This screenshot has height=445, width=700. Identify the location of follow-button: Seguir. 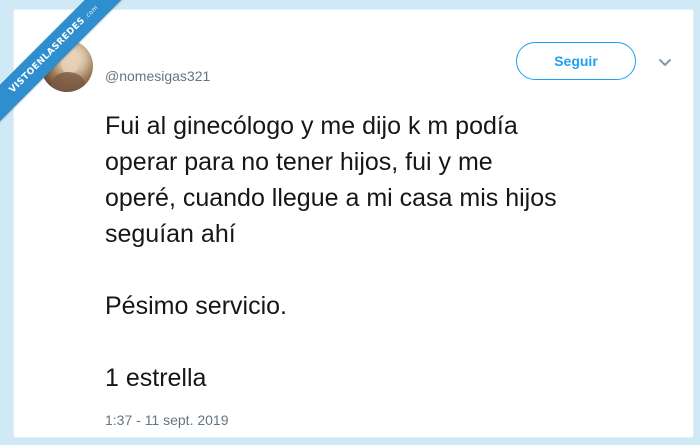
(576, 61).